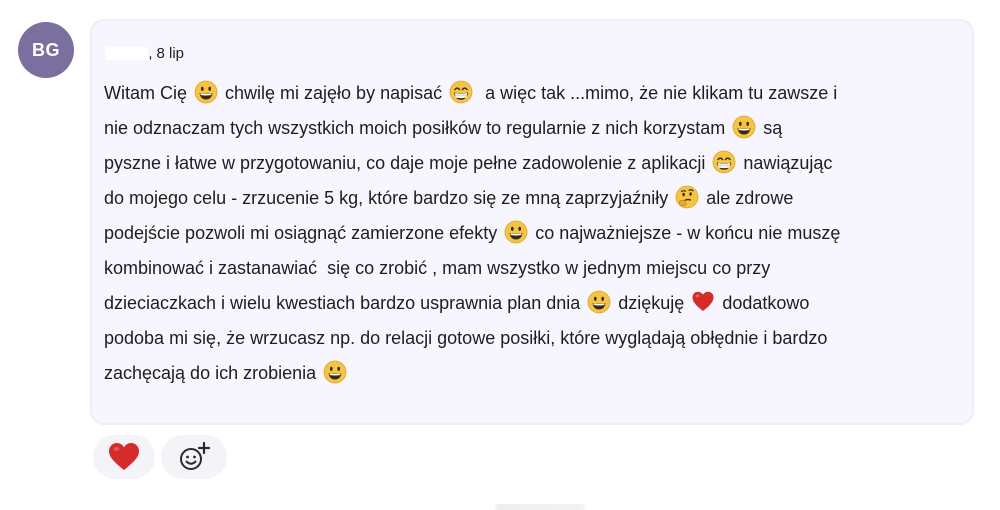  I want to click on add-reaction-button, so click(194, 457).